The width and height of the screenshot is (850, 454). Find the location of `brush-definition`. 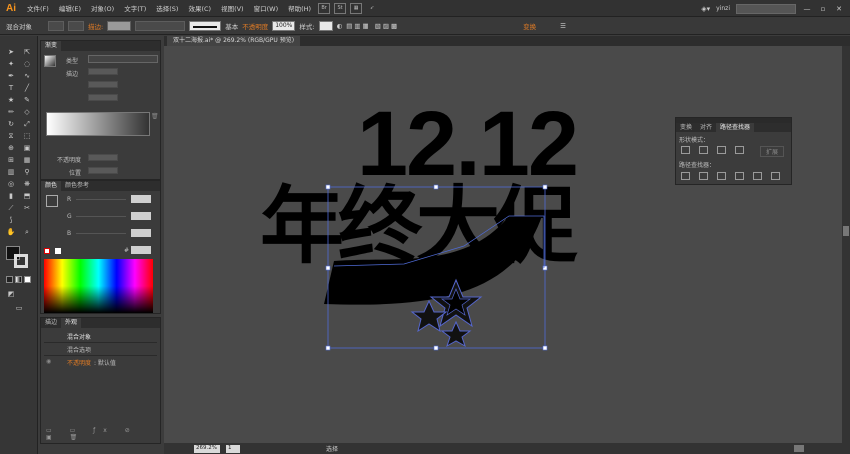

brush-definition is located at coordinates (205, 25).